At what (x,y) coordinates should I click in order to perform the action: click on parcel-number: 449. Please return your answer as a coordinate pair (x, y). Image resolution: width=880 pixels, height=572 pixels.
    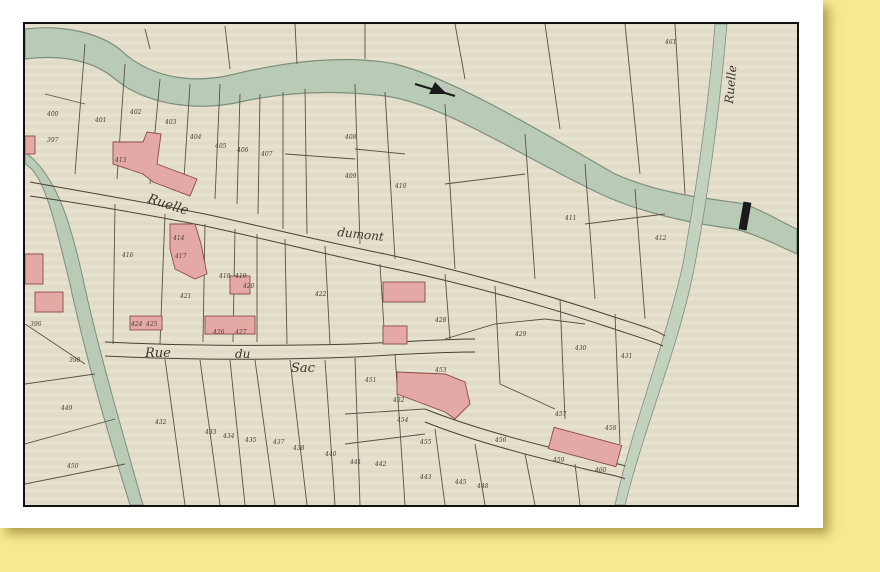
    Looking at the image, I should click on (66, 408).